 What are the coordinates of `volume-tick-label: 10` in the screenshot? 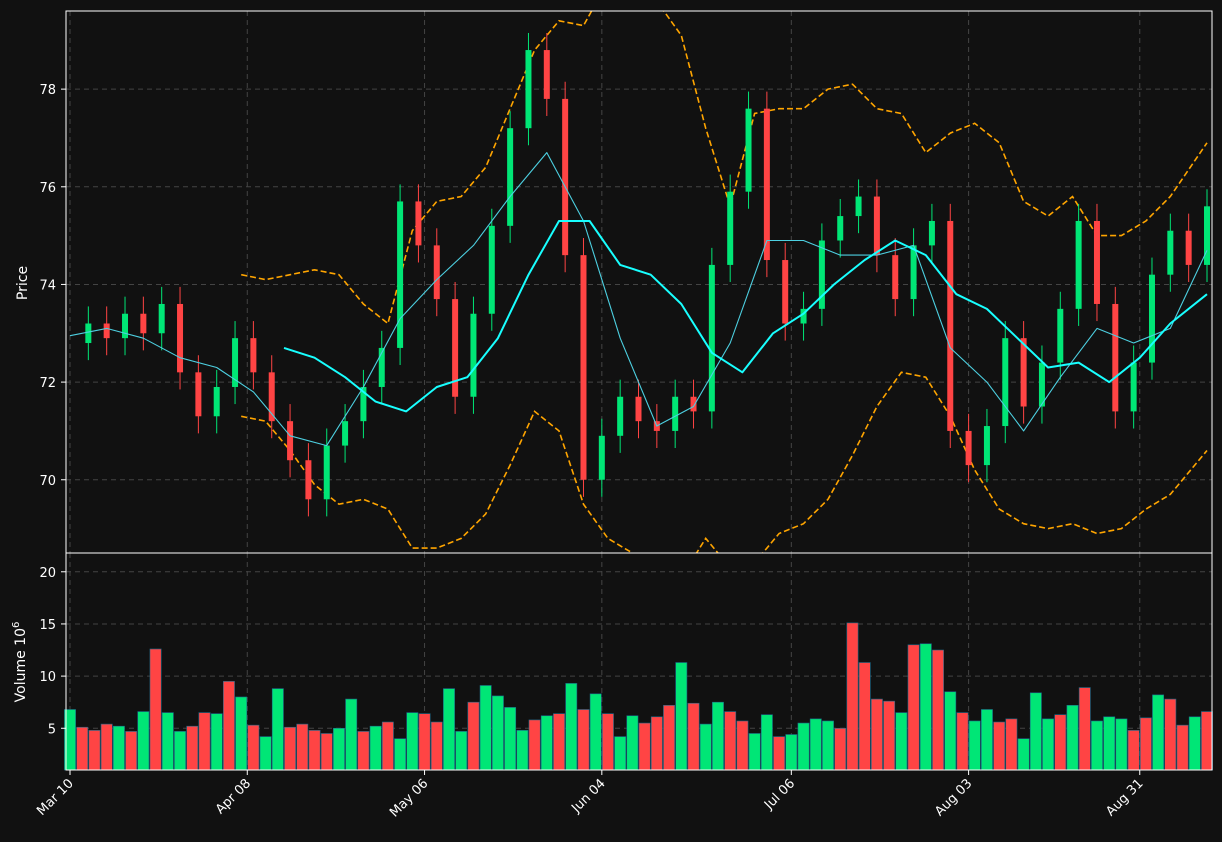 It's located at (47, 677).